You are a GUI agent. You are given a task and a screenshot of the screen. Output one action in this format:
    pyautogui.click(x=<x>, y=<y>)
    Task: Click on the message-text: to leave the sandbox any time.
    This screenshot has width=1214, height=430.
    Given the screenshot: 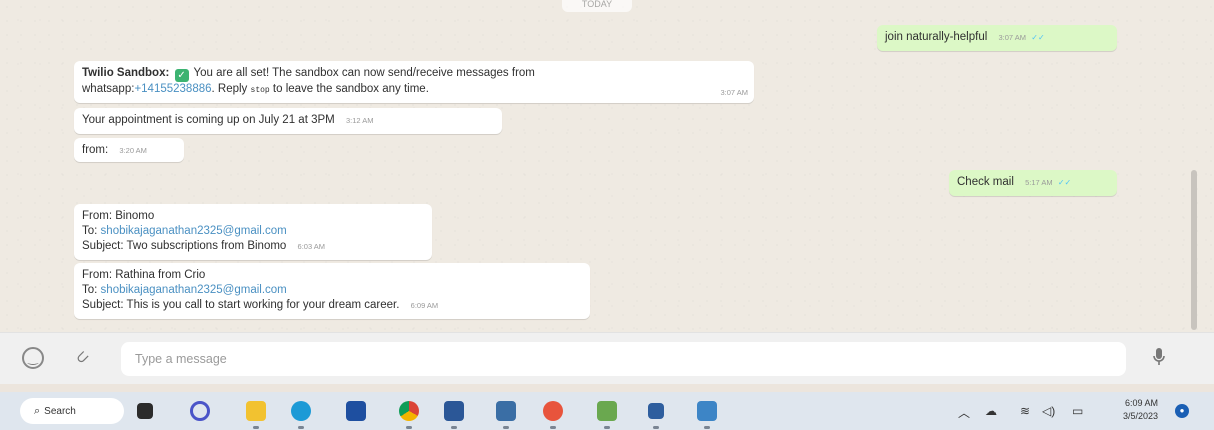 What is the action you would take?
    pyautogui.click(x=349, y=89)
    